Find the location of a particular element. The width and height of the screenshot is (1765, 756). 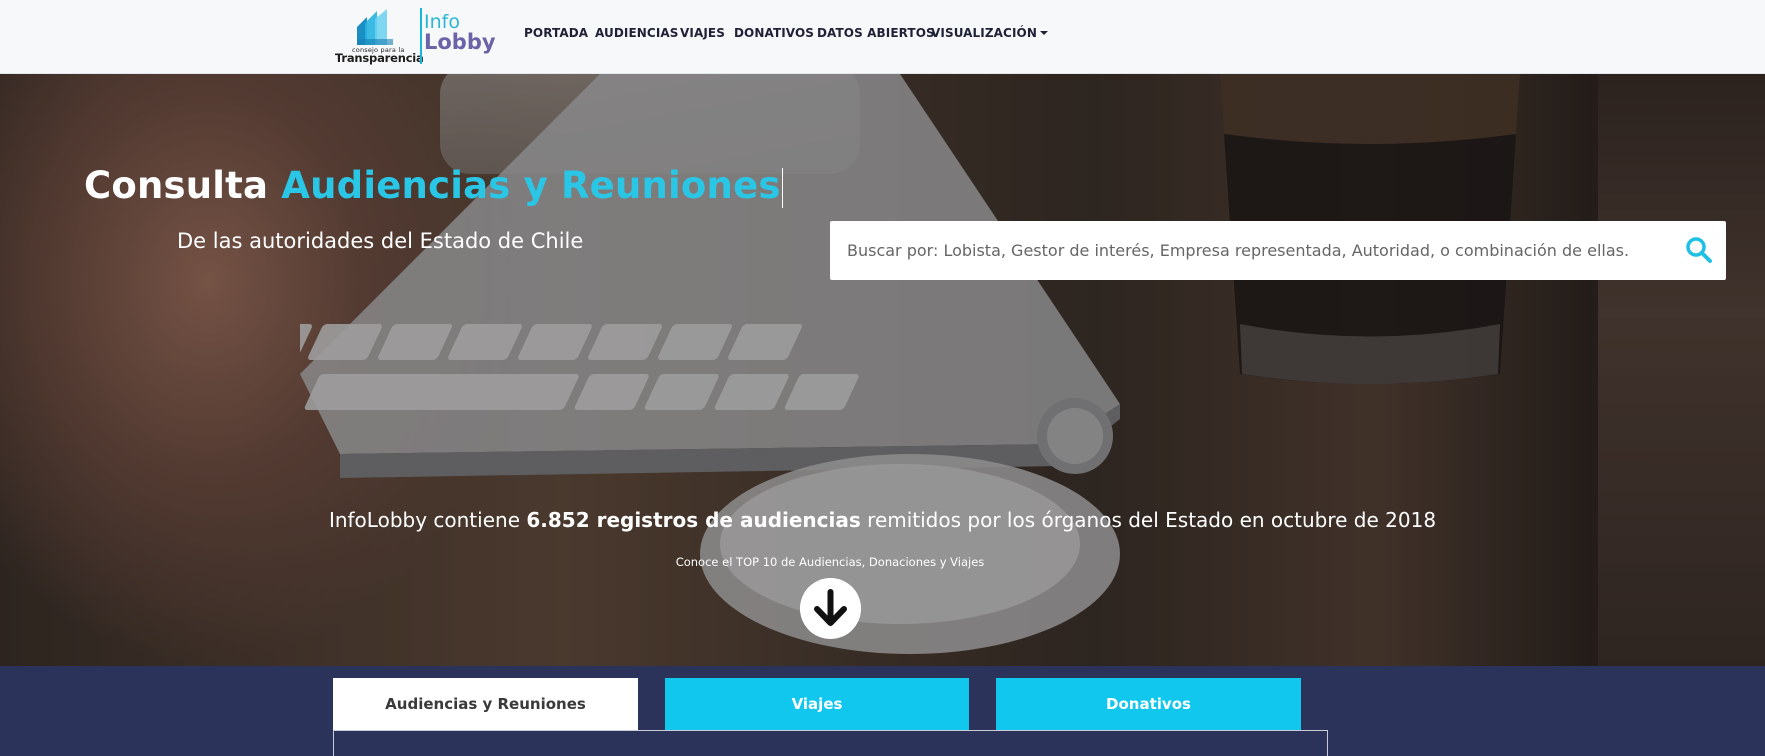

tab-donativos: Donativos is located at coordinates (1148, 704).